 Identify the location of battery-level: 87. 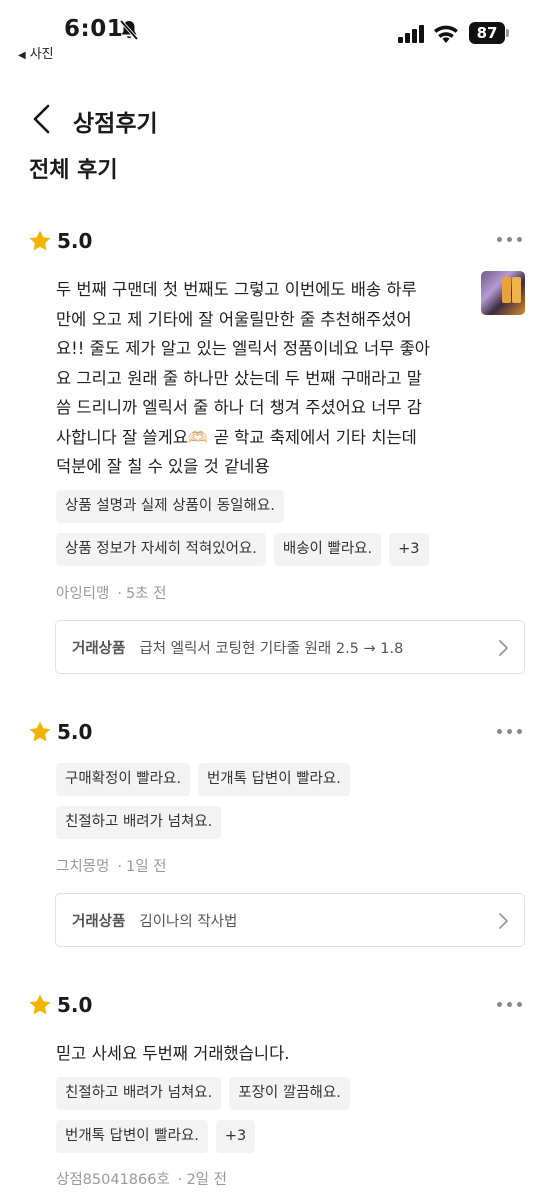
(487, 33).